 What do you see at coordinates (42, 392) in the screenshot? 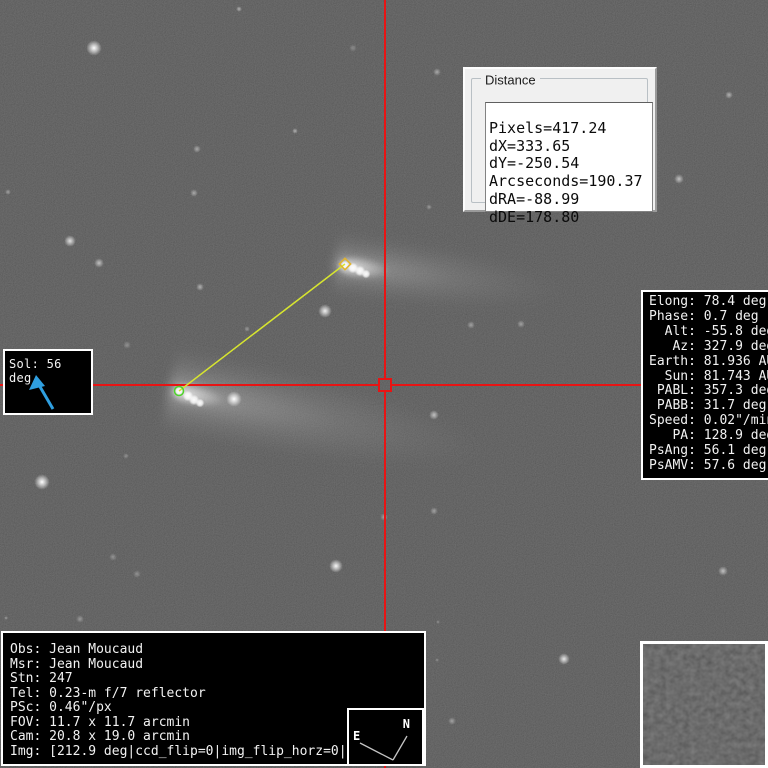
I see `sun-direction-arrow-icon` at bounding box center [42, 392].